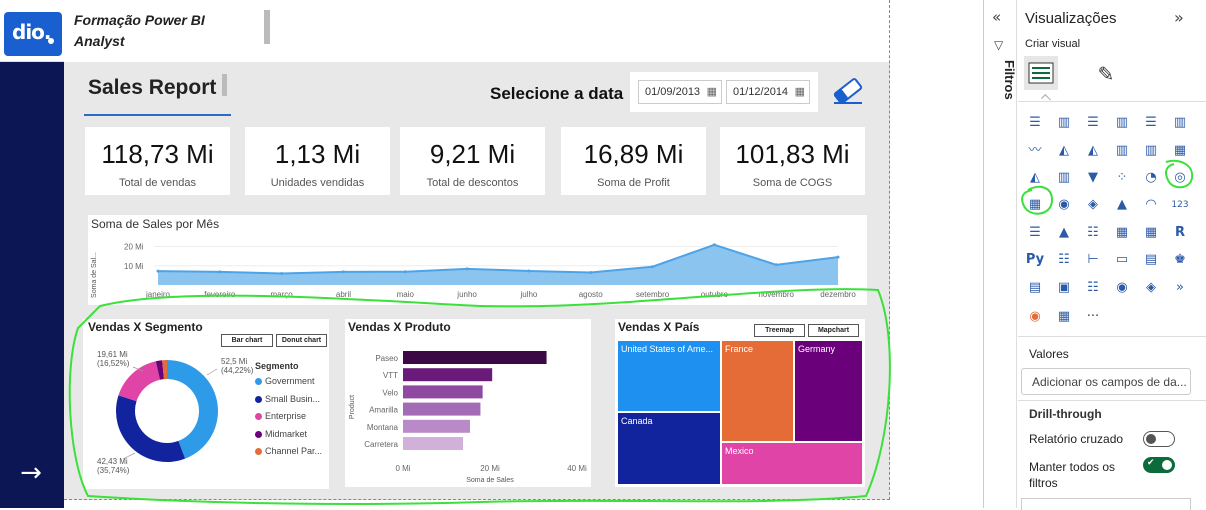 The image size is (1206, 510). What do you see at coordinates (1076, 439) in the screenshot?
I see `cross-report-label: Relatório cruzado` at bounding box center [1076, 439].